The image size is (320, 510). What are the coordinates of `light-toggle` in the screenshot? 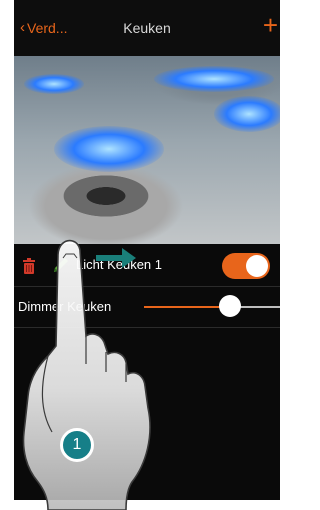 It's located at (246, 266).